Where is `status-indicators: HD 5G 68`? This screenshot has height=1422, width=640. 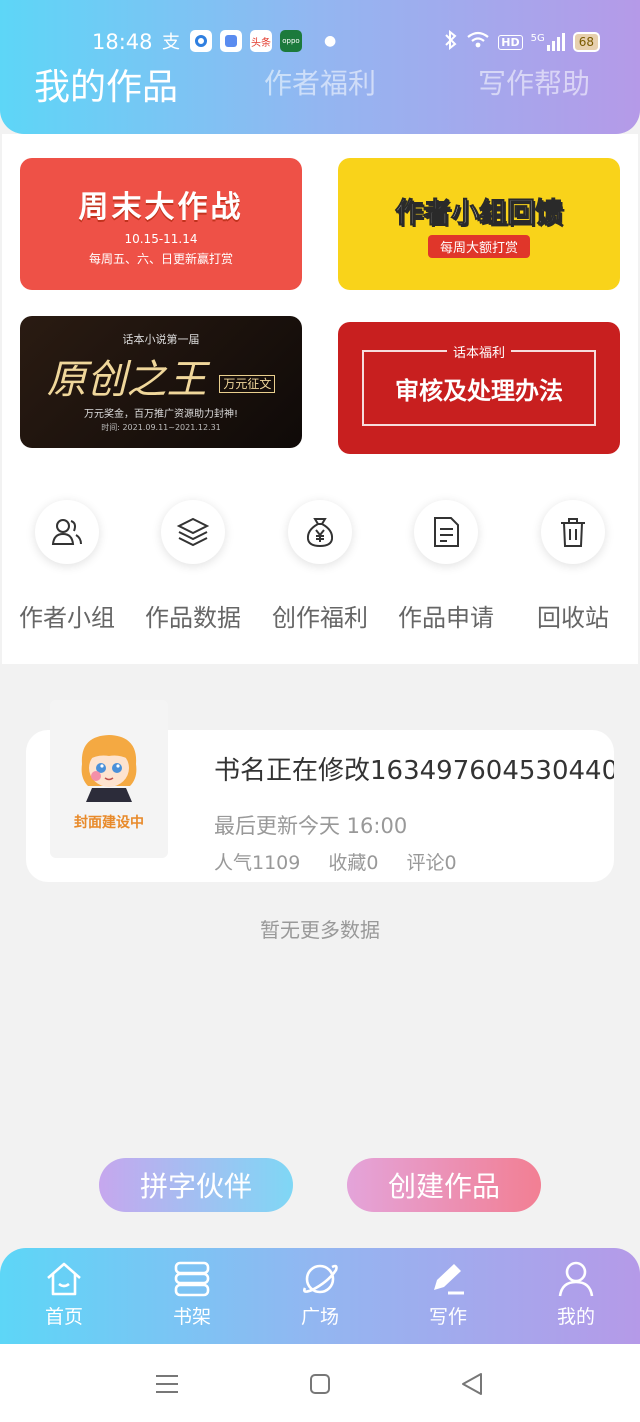
status-indicators: HD 5G 68 is located at coordinates (522, 41).